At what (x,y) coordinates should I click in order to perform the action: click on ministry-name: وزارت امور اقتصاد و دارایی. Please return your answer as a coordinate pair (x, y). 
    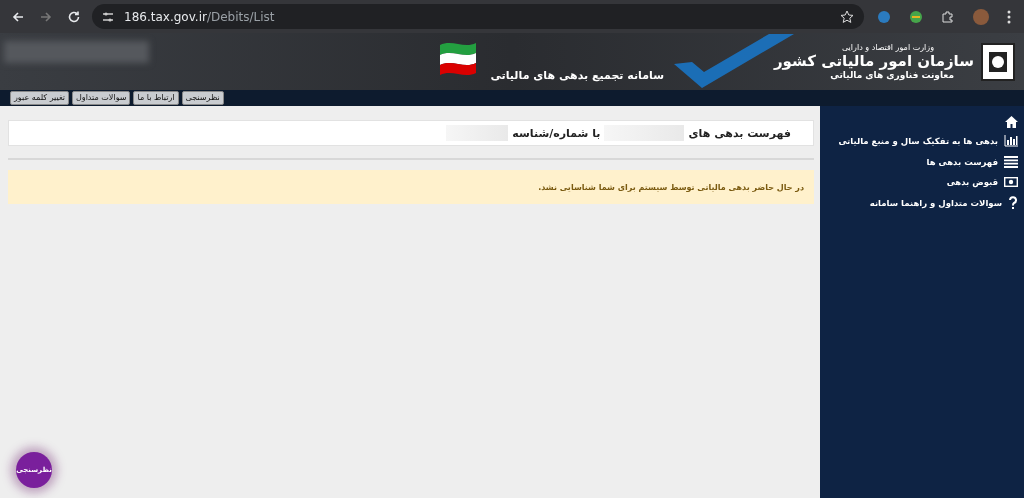
    Looking at the image, I should click on (887, 47).